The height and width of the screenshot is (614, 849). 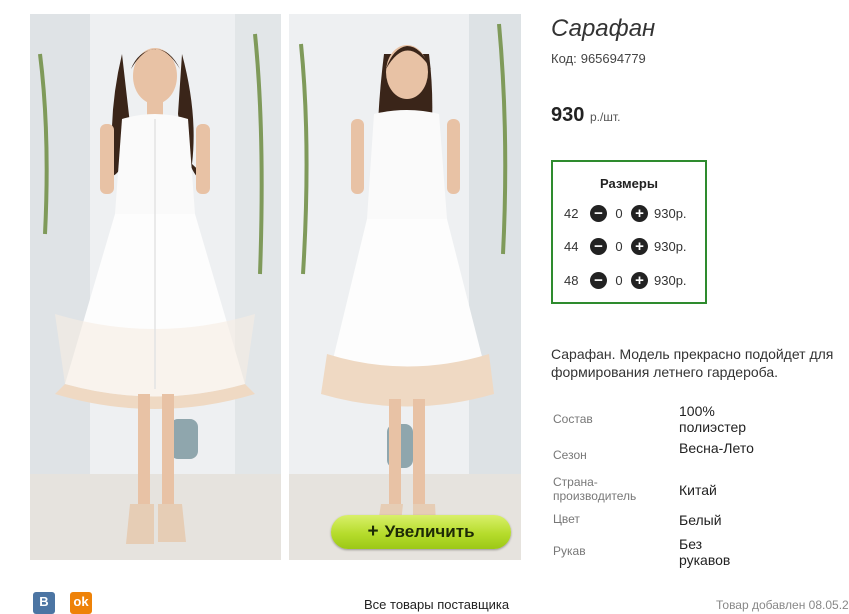 I want to click on product-code-value: 965694779, so click(x=613, y=58).